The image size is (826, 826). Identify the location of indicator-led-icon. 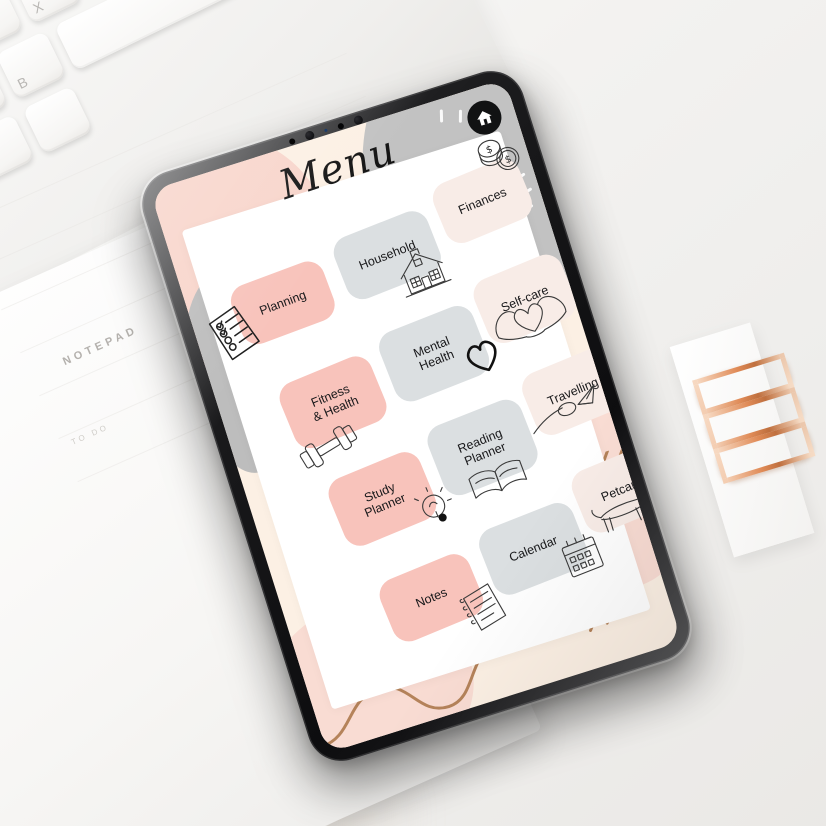
(326, 130).